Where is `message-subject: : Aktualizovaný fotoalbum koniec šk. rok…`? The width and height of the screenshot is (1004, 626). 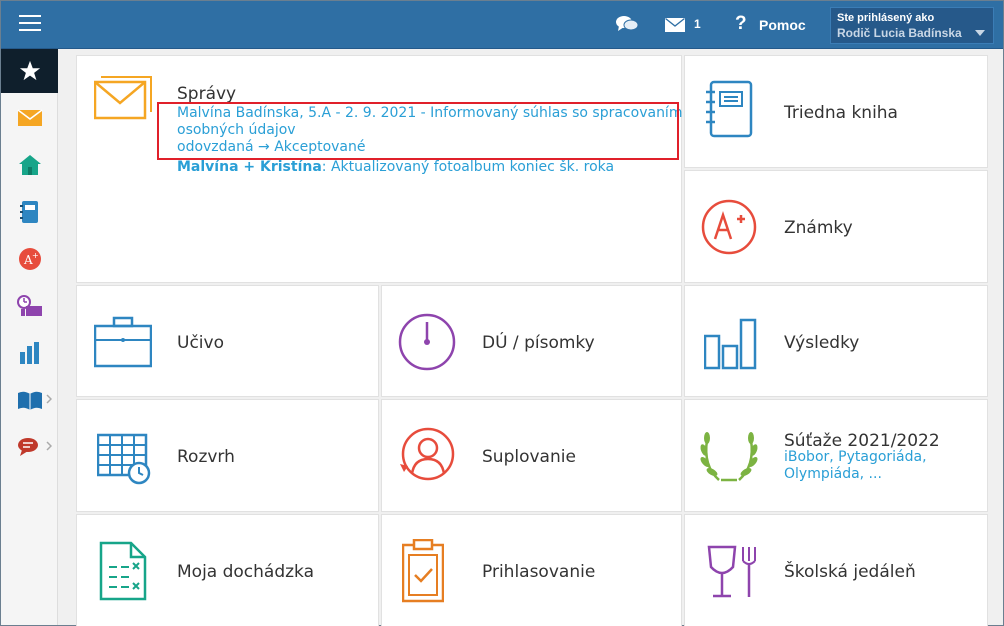 message-subject: : Aktualizovaný fotoalbum koniec šk. rok… is located at coordinates (468, 167).